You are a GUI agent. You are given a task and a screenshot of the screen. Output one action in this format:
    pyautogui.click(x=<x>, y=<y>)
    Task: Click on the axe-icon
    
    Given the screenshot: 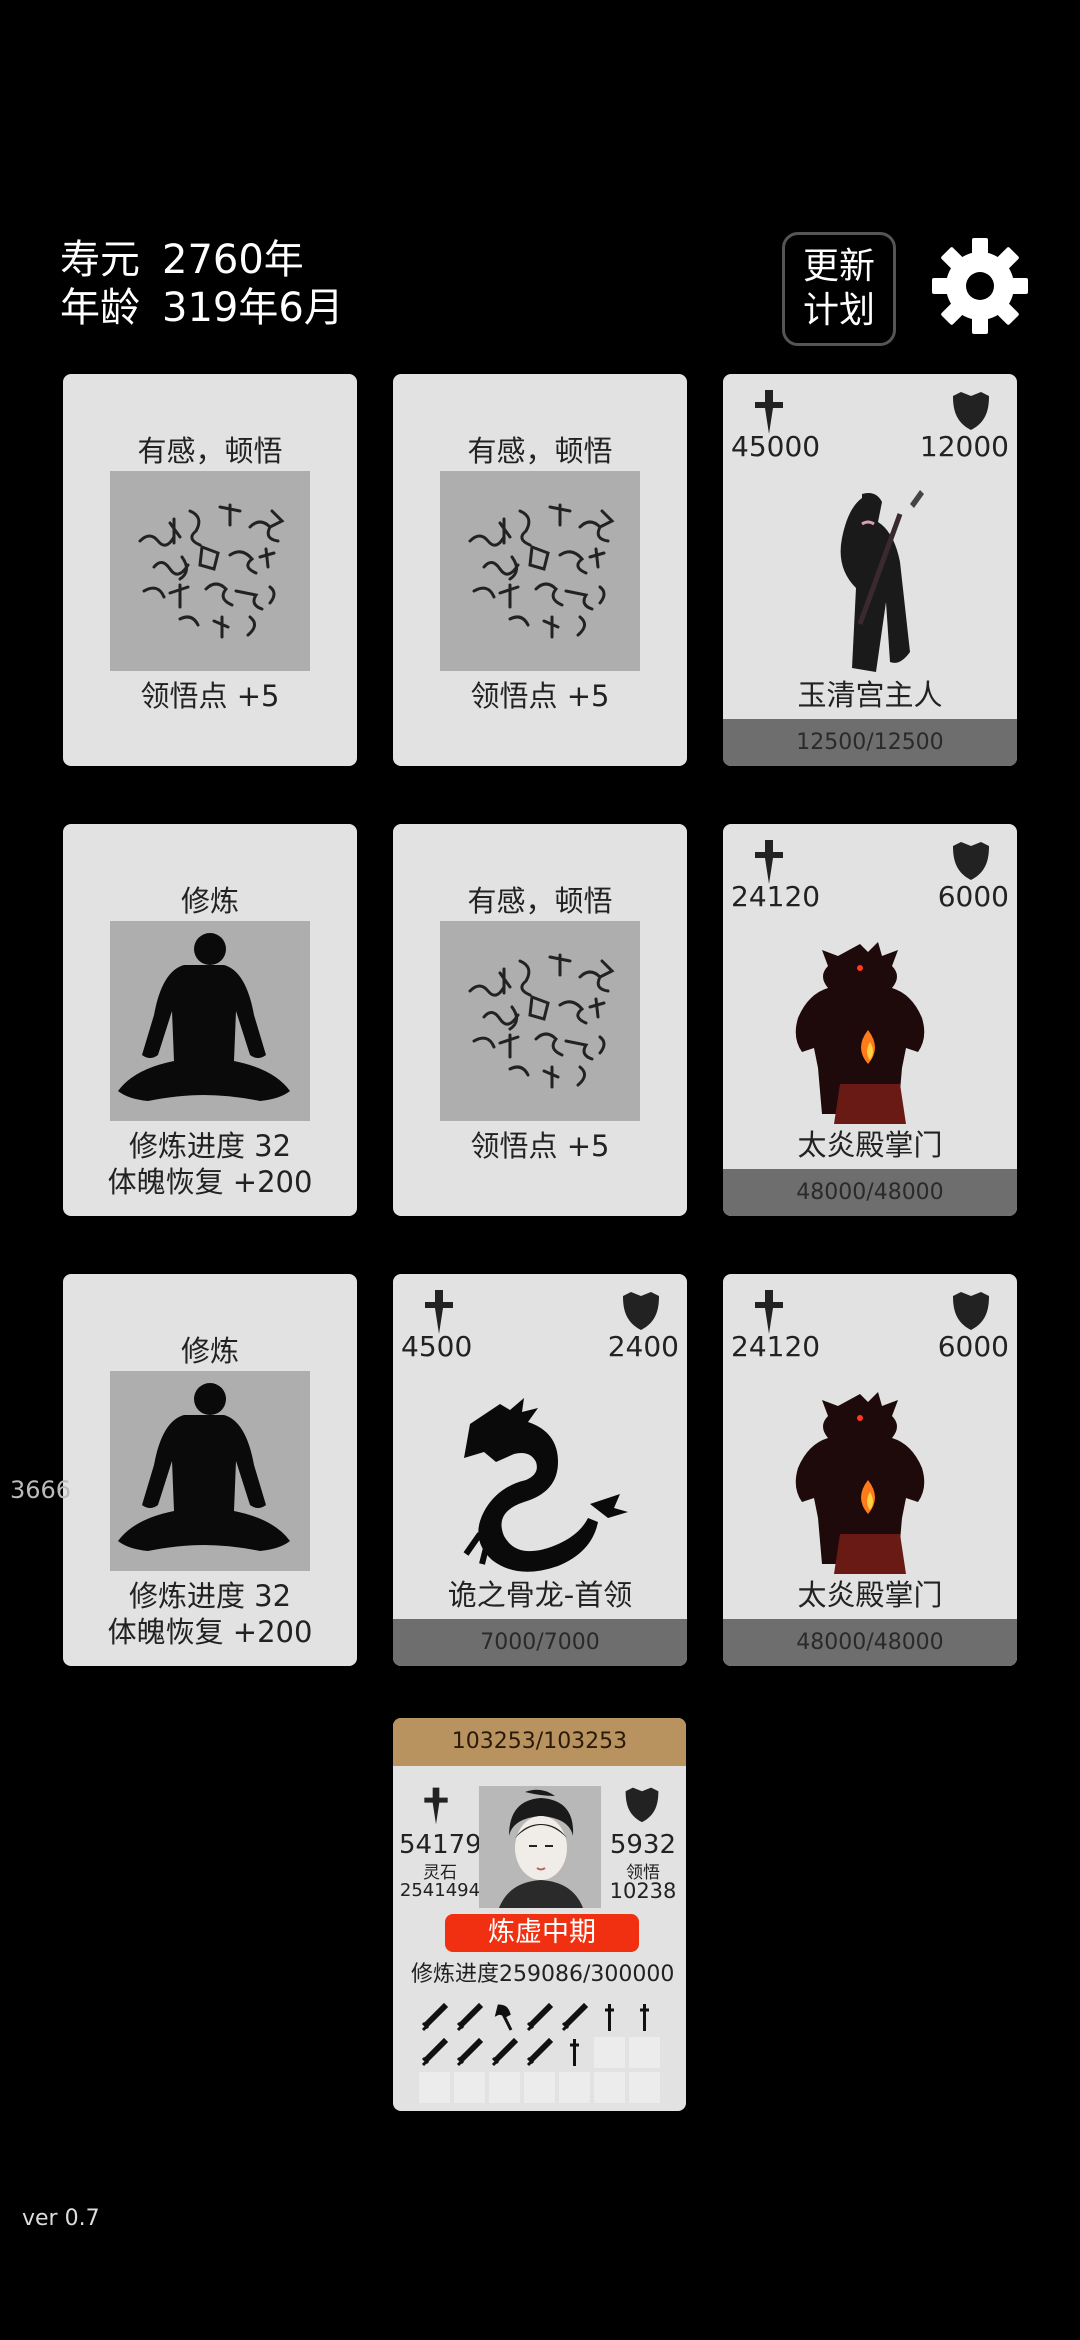 What is the action you would take?
    pyautogui.click(x=504, y=2017)
    